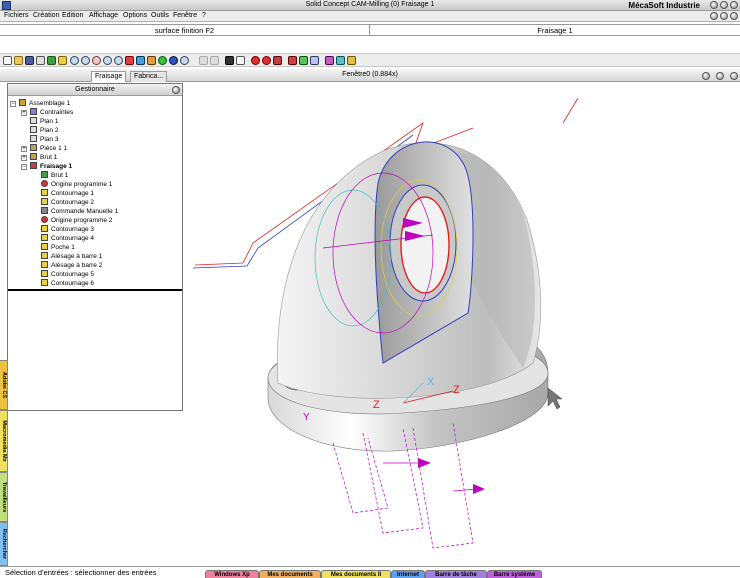 This screenshot has height=578, width=740. Describe the element at coordinates (29, 60) in the screenshot. I see `save-icon` at that location.